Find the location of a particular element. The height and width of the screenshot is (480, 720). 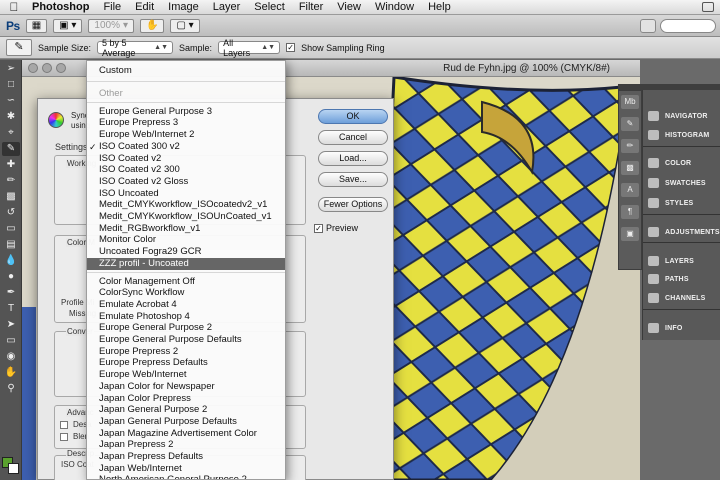

show-sampling-ring-checkbox: ✓ is located at coordinates (291, 47).